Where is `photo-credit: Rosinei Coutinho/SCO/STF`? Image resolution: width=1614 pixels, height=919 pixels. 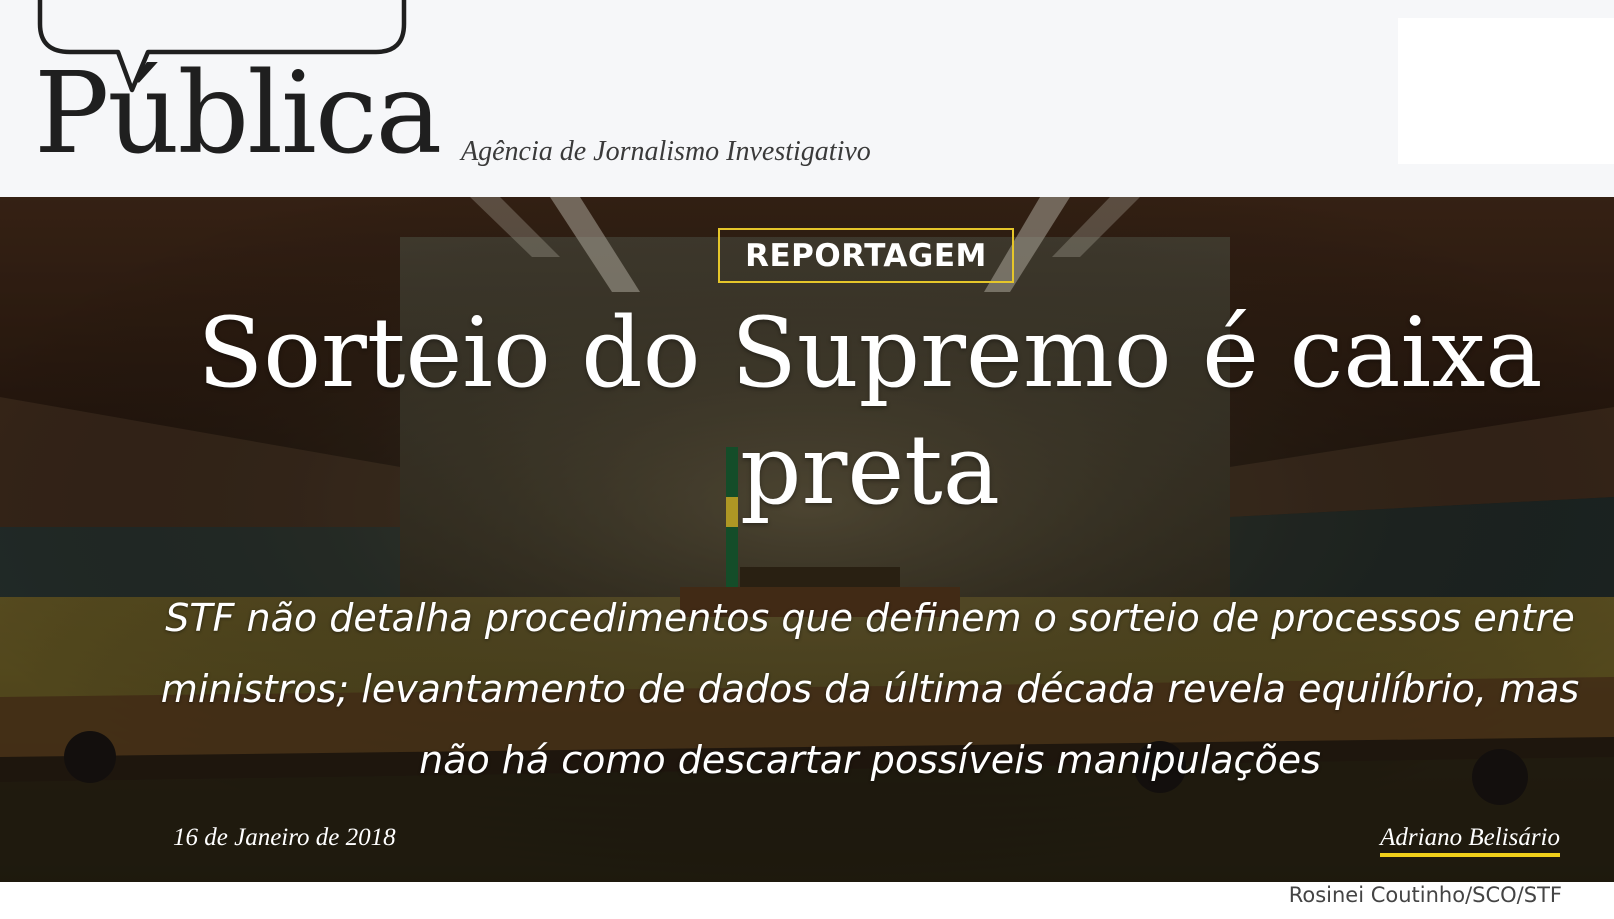 photo-credit: Rosinei Coutinho/SCO/STF is located at coordinates (1425, 895).